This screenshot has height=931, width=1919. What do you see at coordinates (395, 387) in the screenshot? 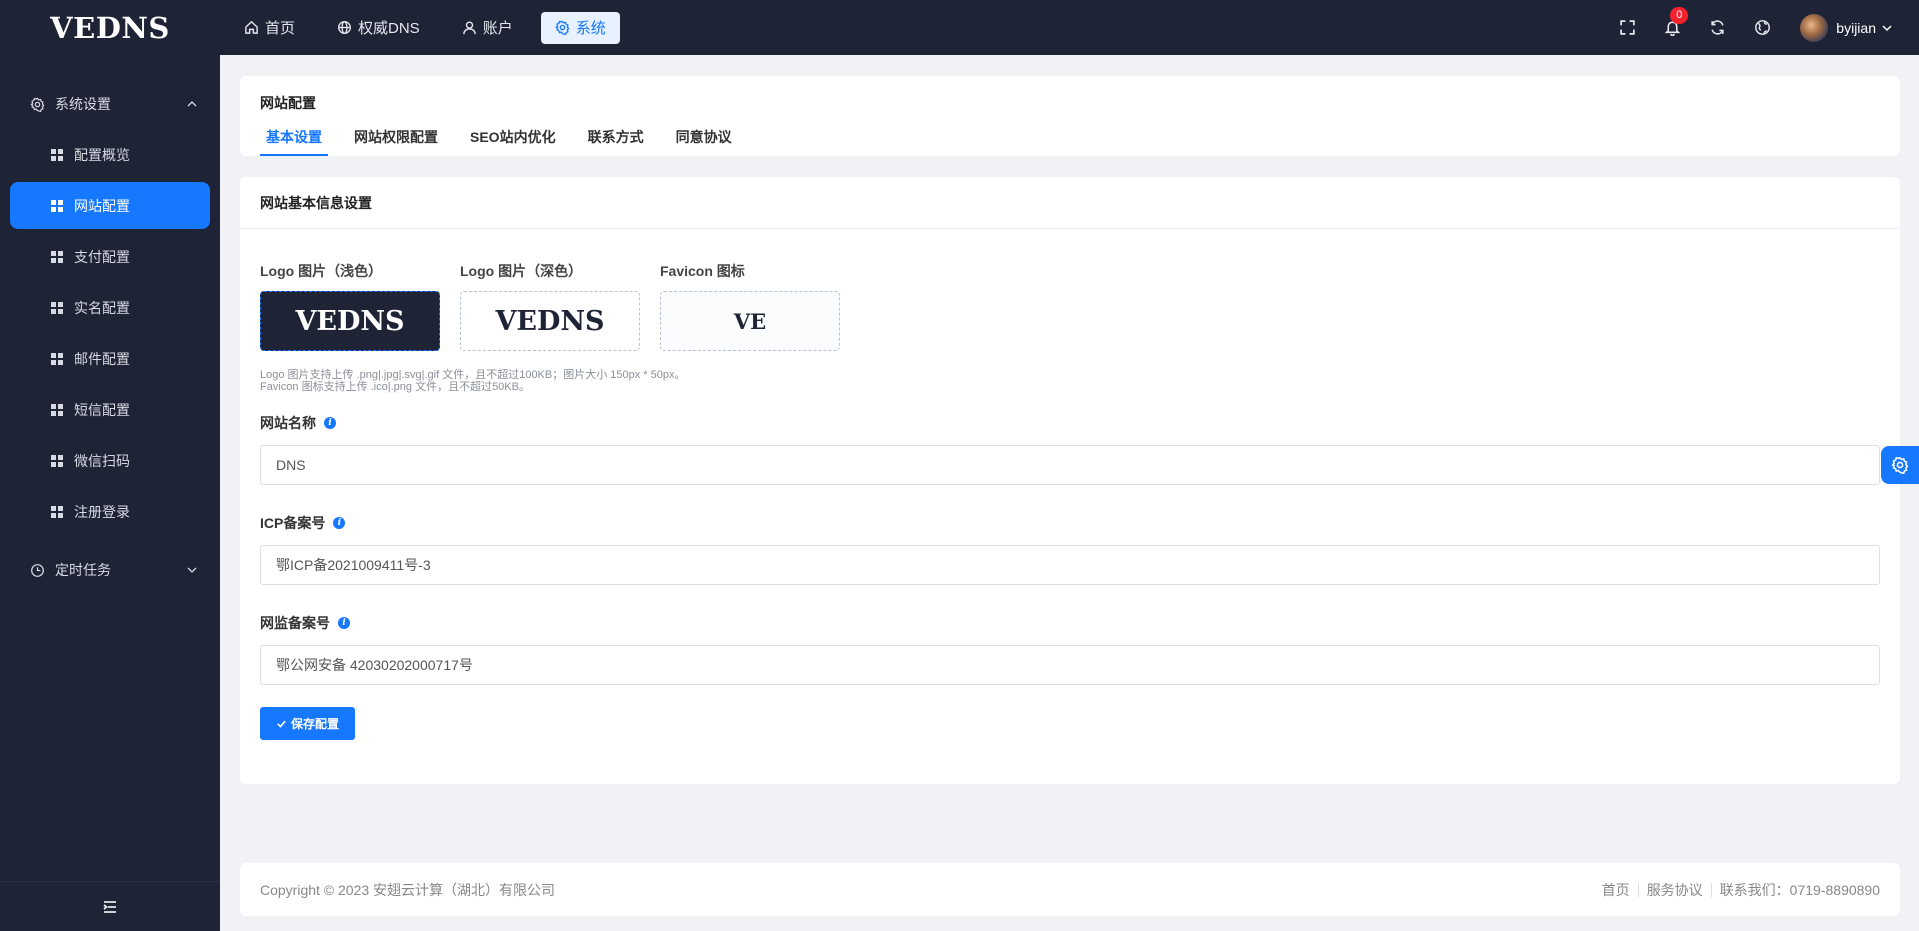
I see `upload-hint-favicon: Favicon 图标支持上传 .ico|.png 文件，且不超过50KB。` at bounding box center [395, 387].